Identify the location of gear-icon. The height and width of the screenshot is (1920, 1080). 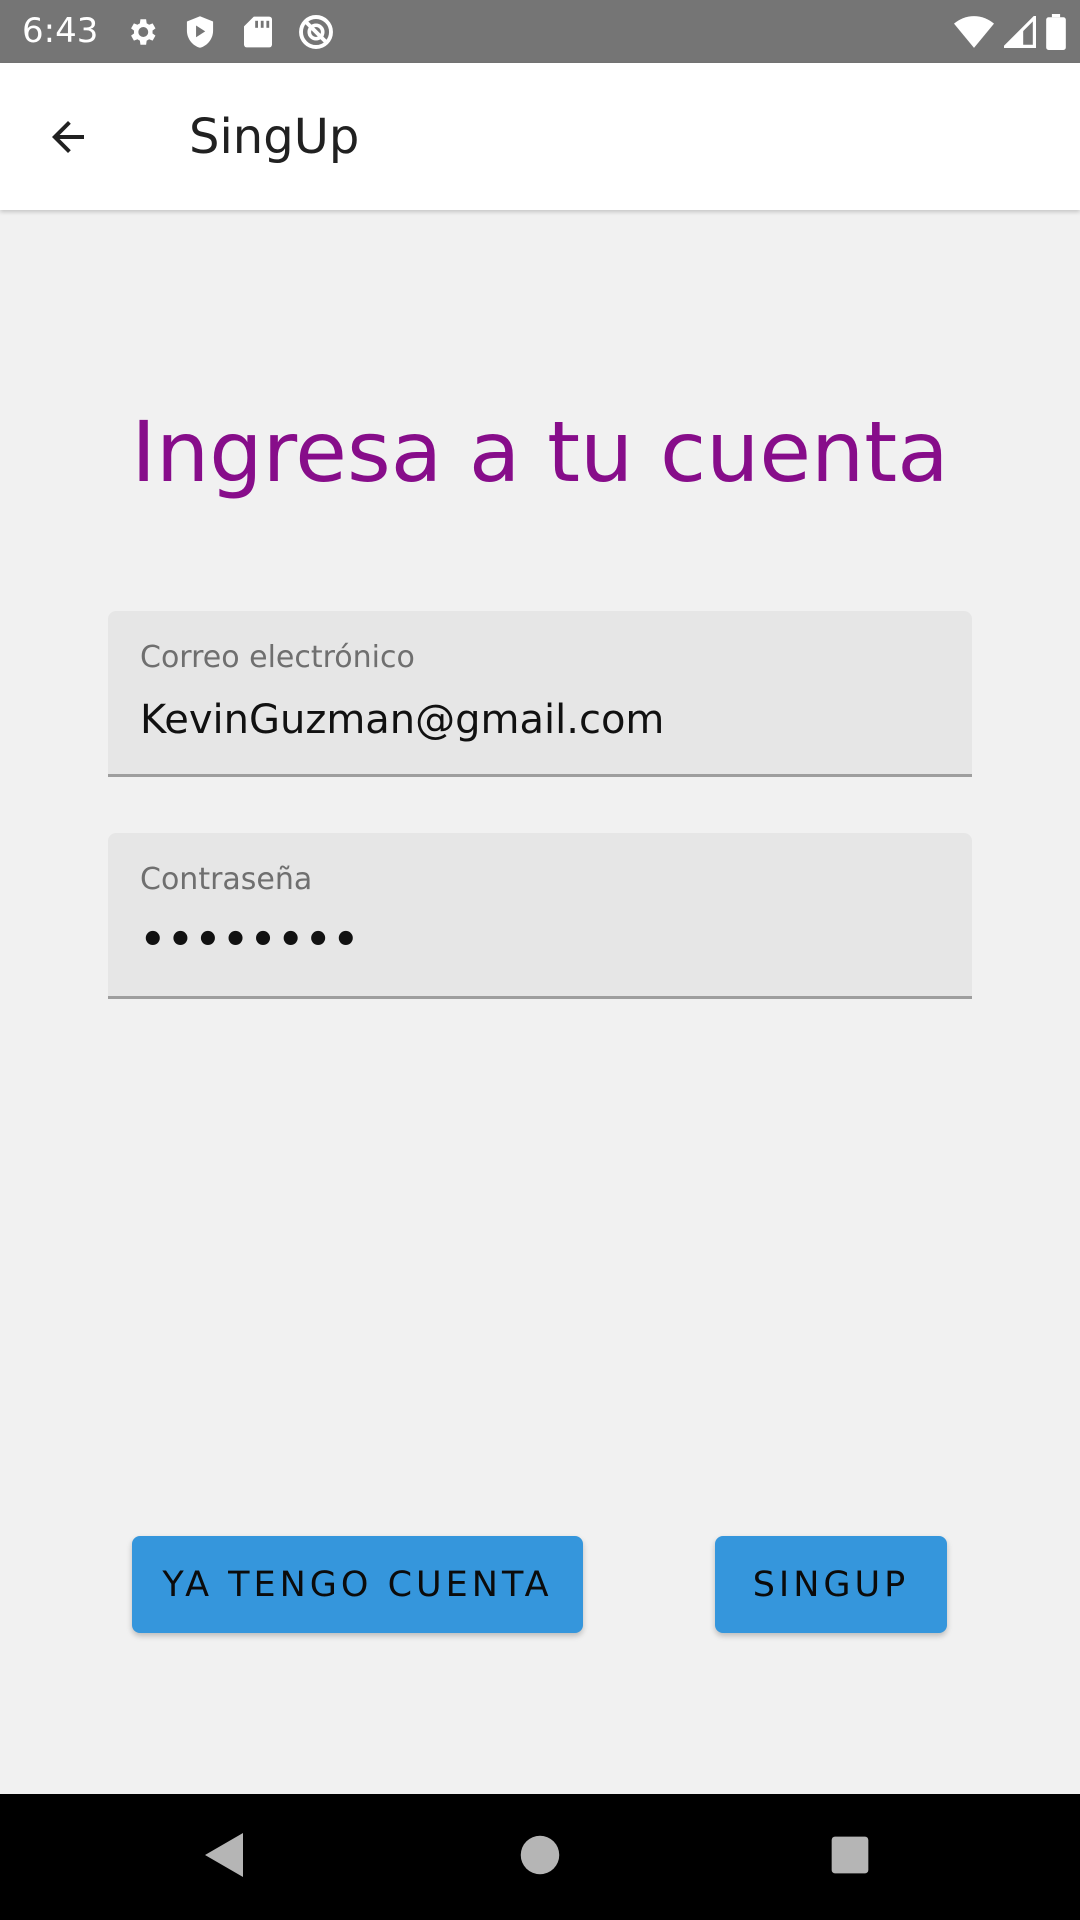
(142, 32).